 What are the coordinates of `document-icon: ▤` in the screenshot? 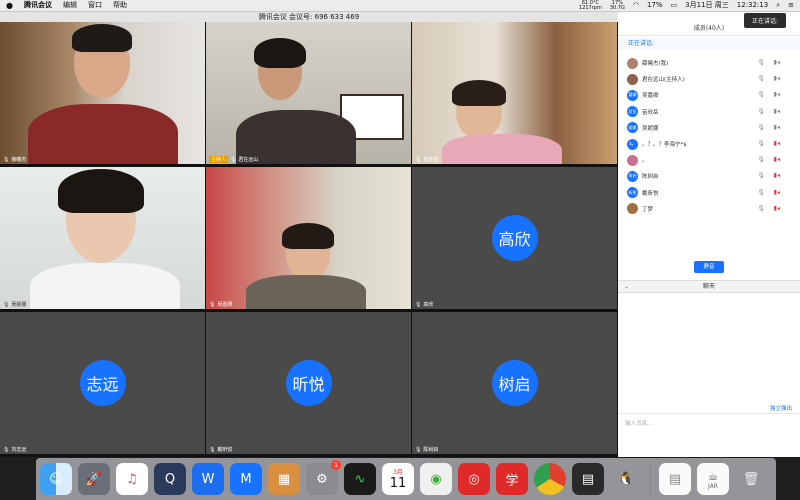 It's located at (675, 479).